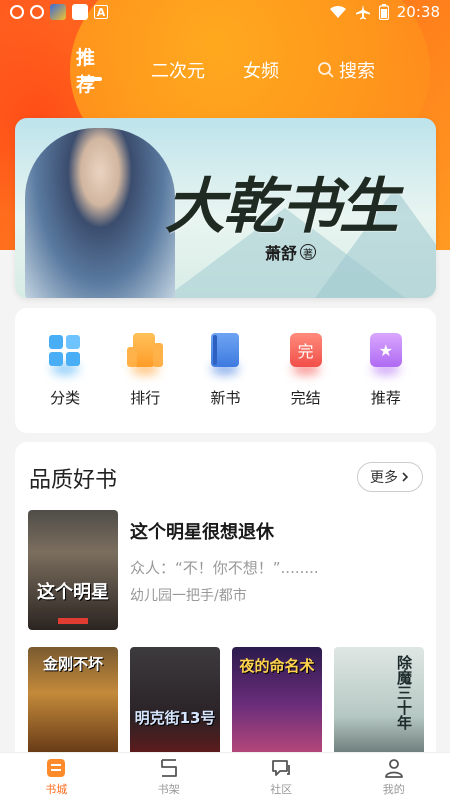  What do you see at coordinates (145, 398) in the screenshot?
I see `menu-label: 排行` at bounding box center [145, 398].